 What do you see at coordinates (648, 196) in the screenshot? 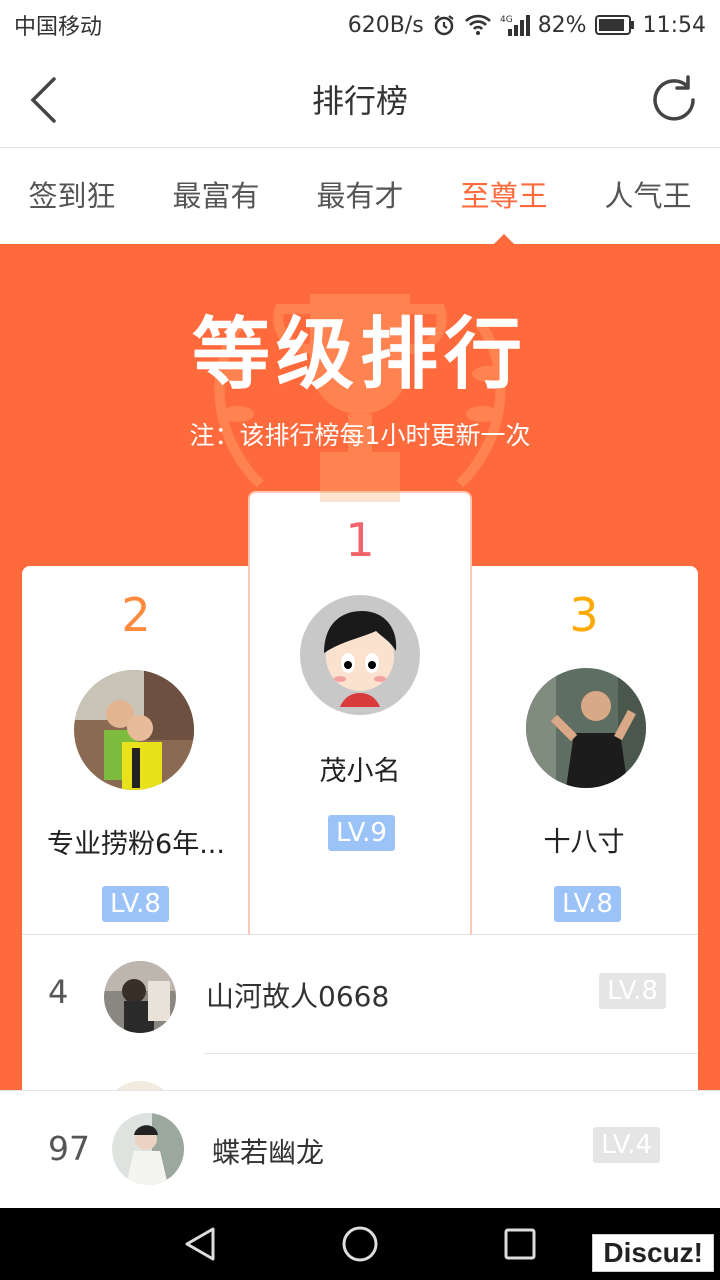
I see `tab-popular: 人气王` at bounding box center [648, 196].